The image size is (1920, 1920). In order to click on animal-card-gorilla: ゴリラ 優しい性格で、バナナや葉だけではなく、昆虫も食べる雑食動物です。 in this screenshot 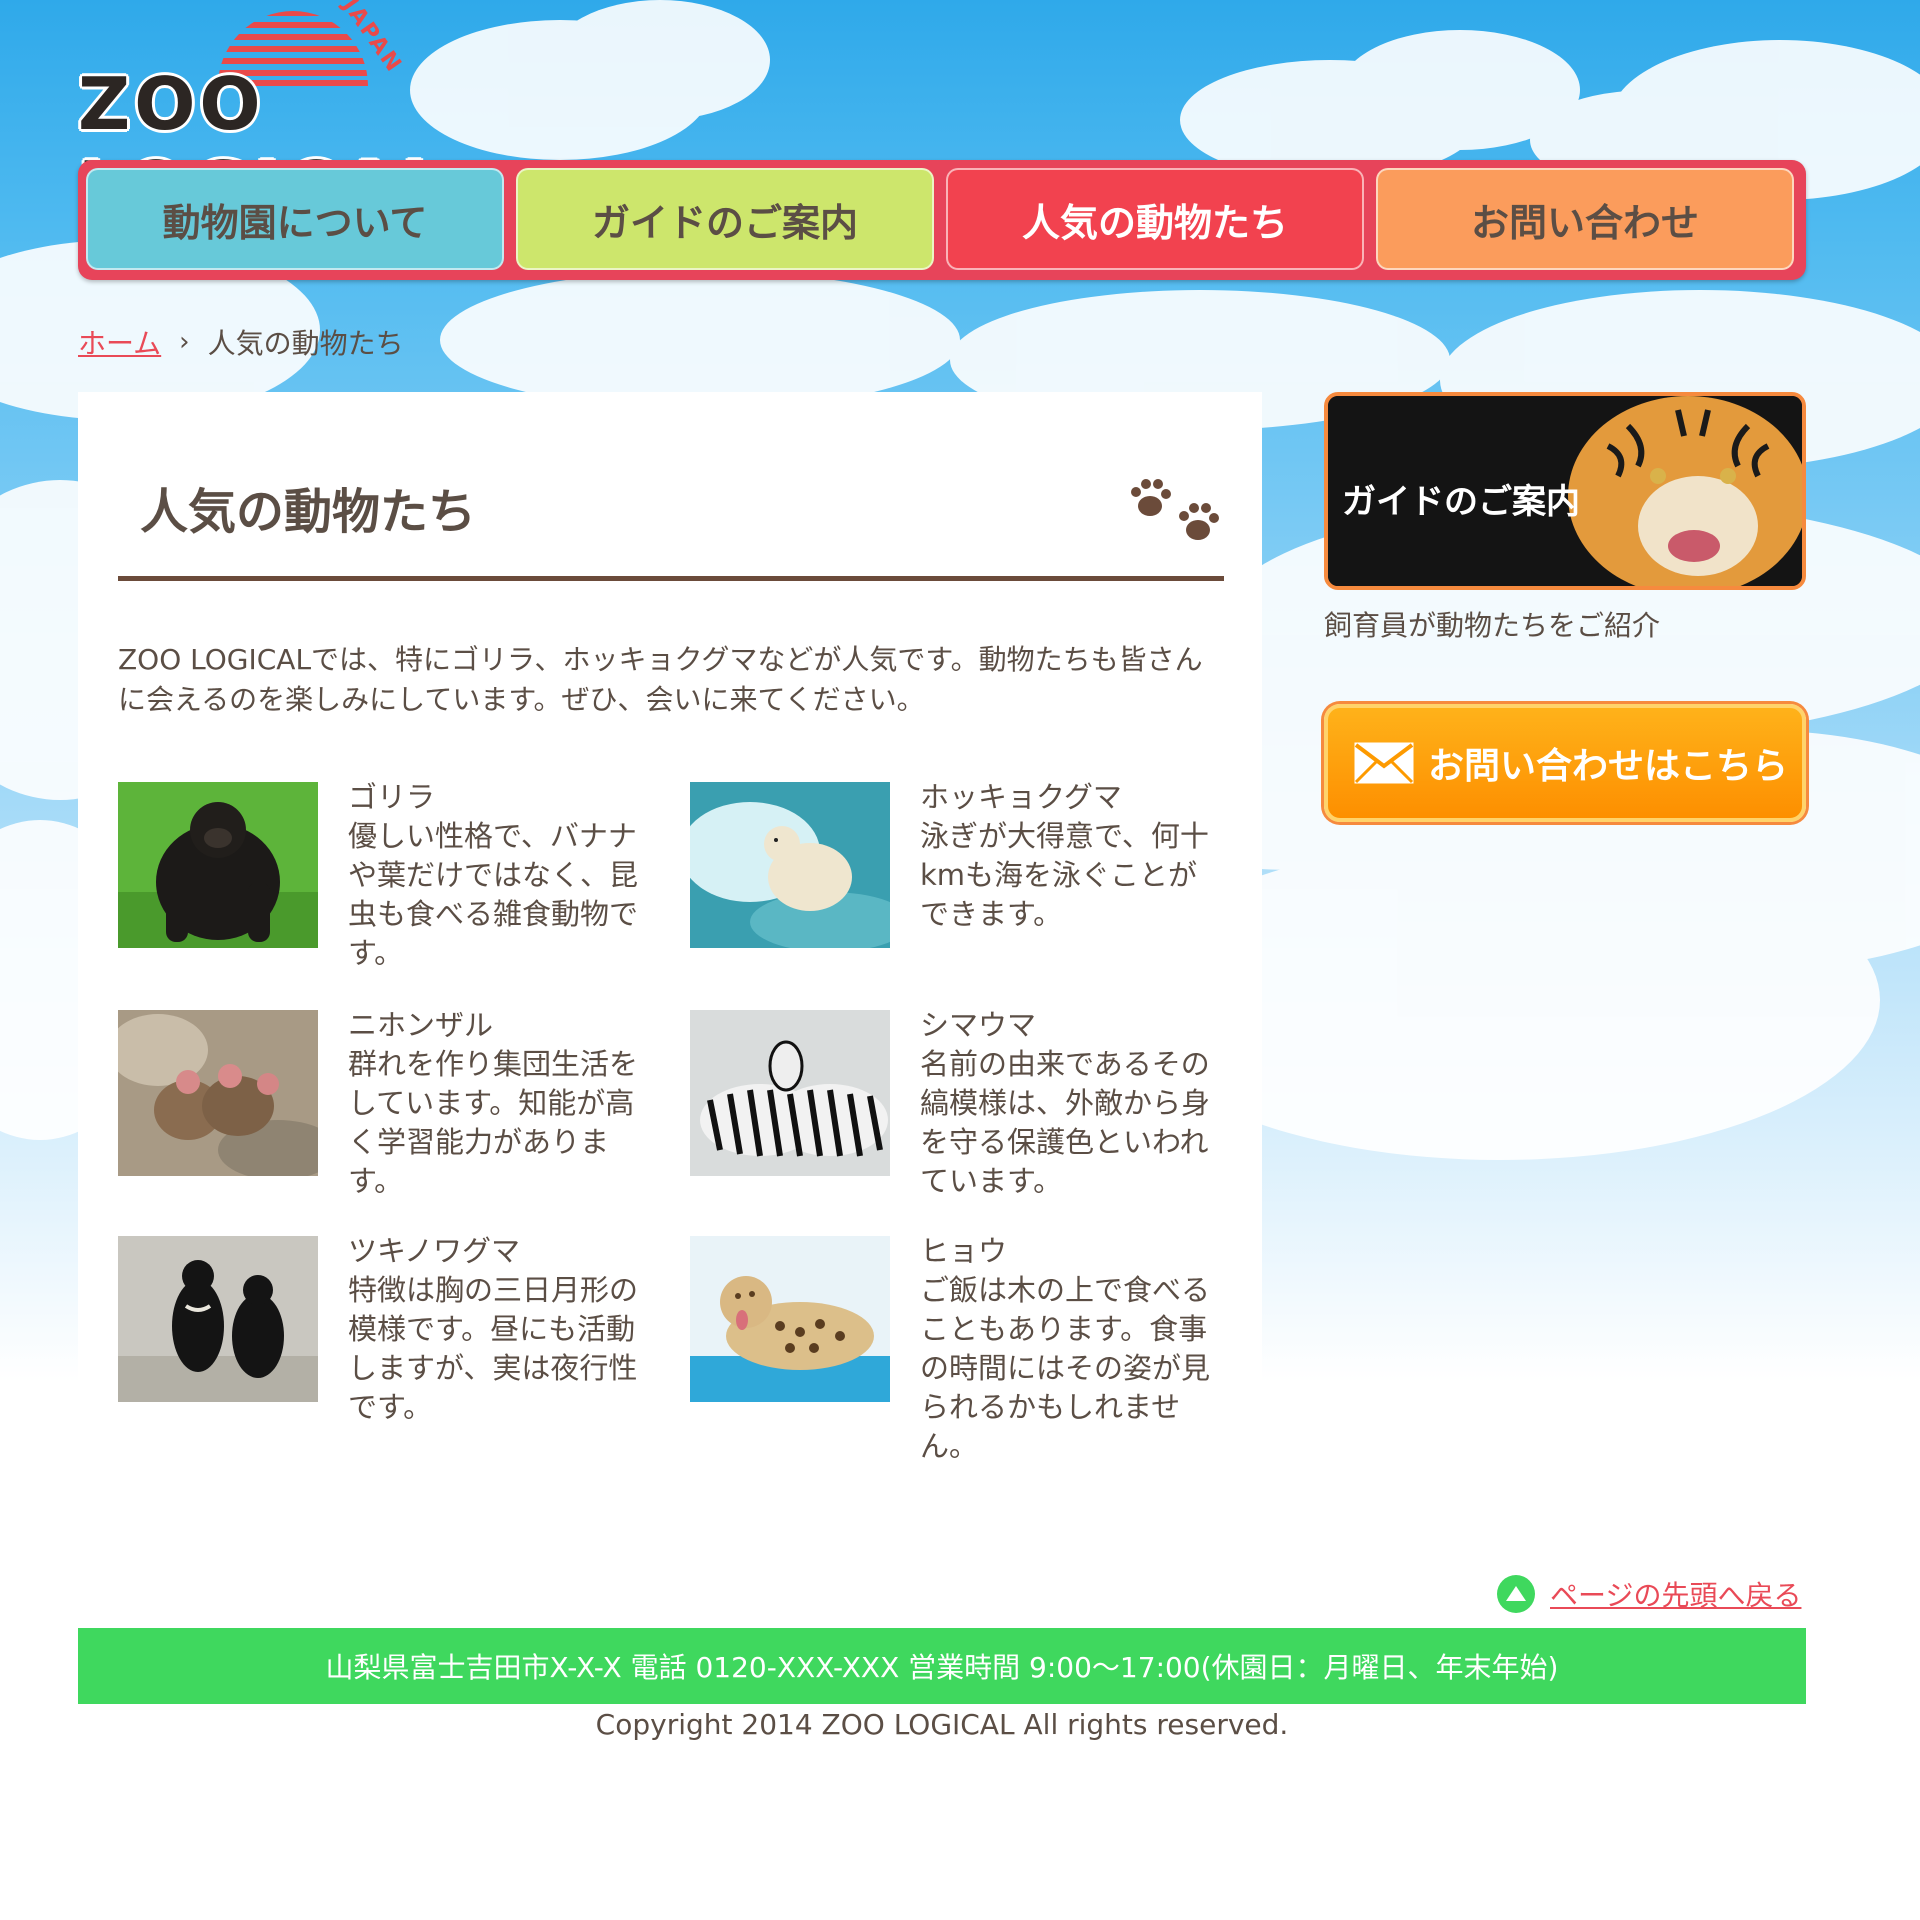, I will do `click(398, 891)`.